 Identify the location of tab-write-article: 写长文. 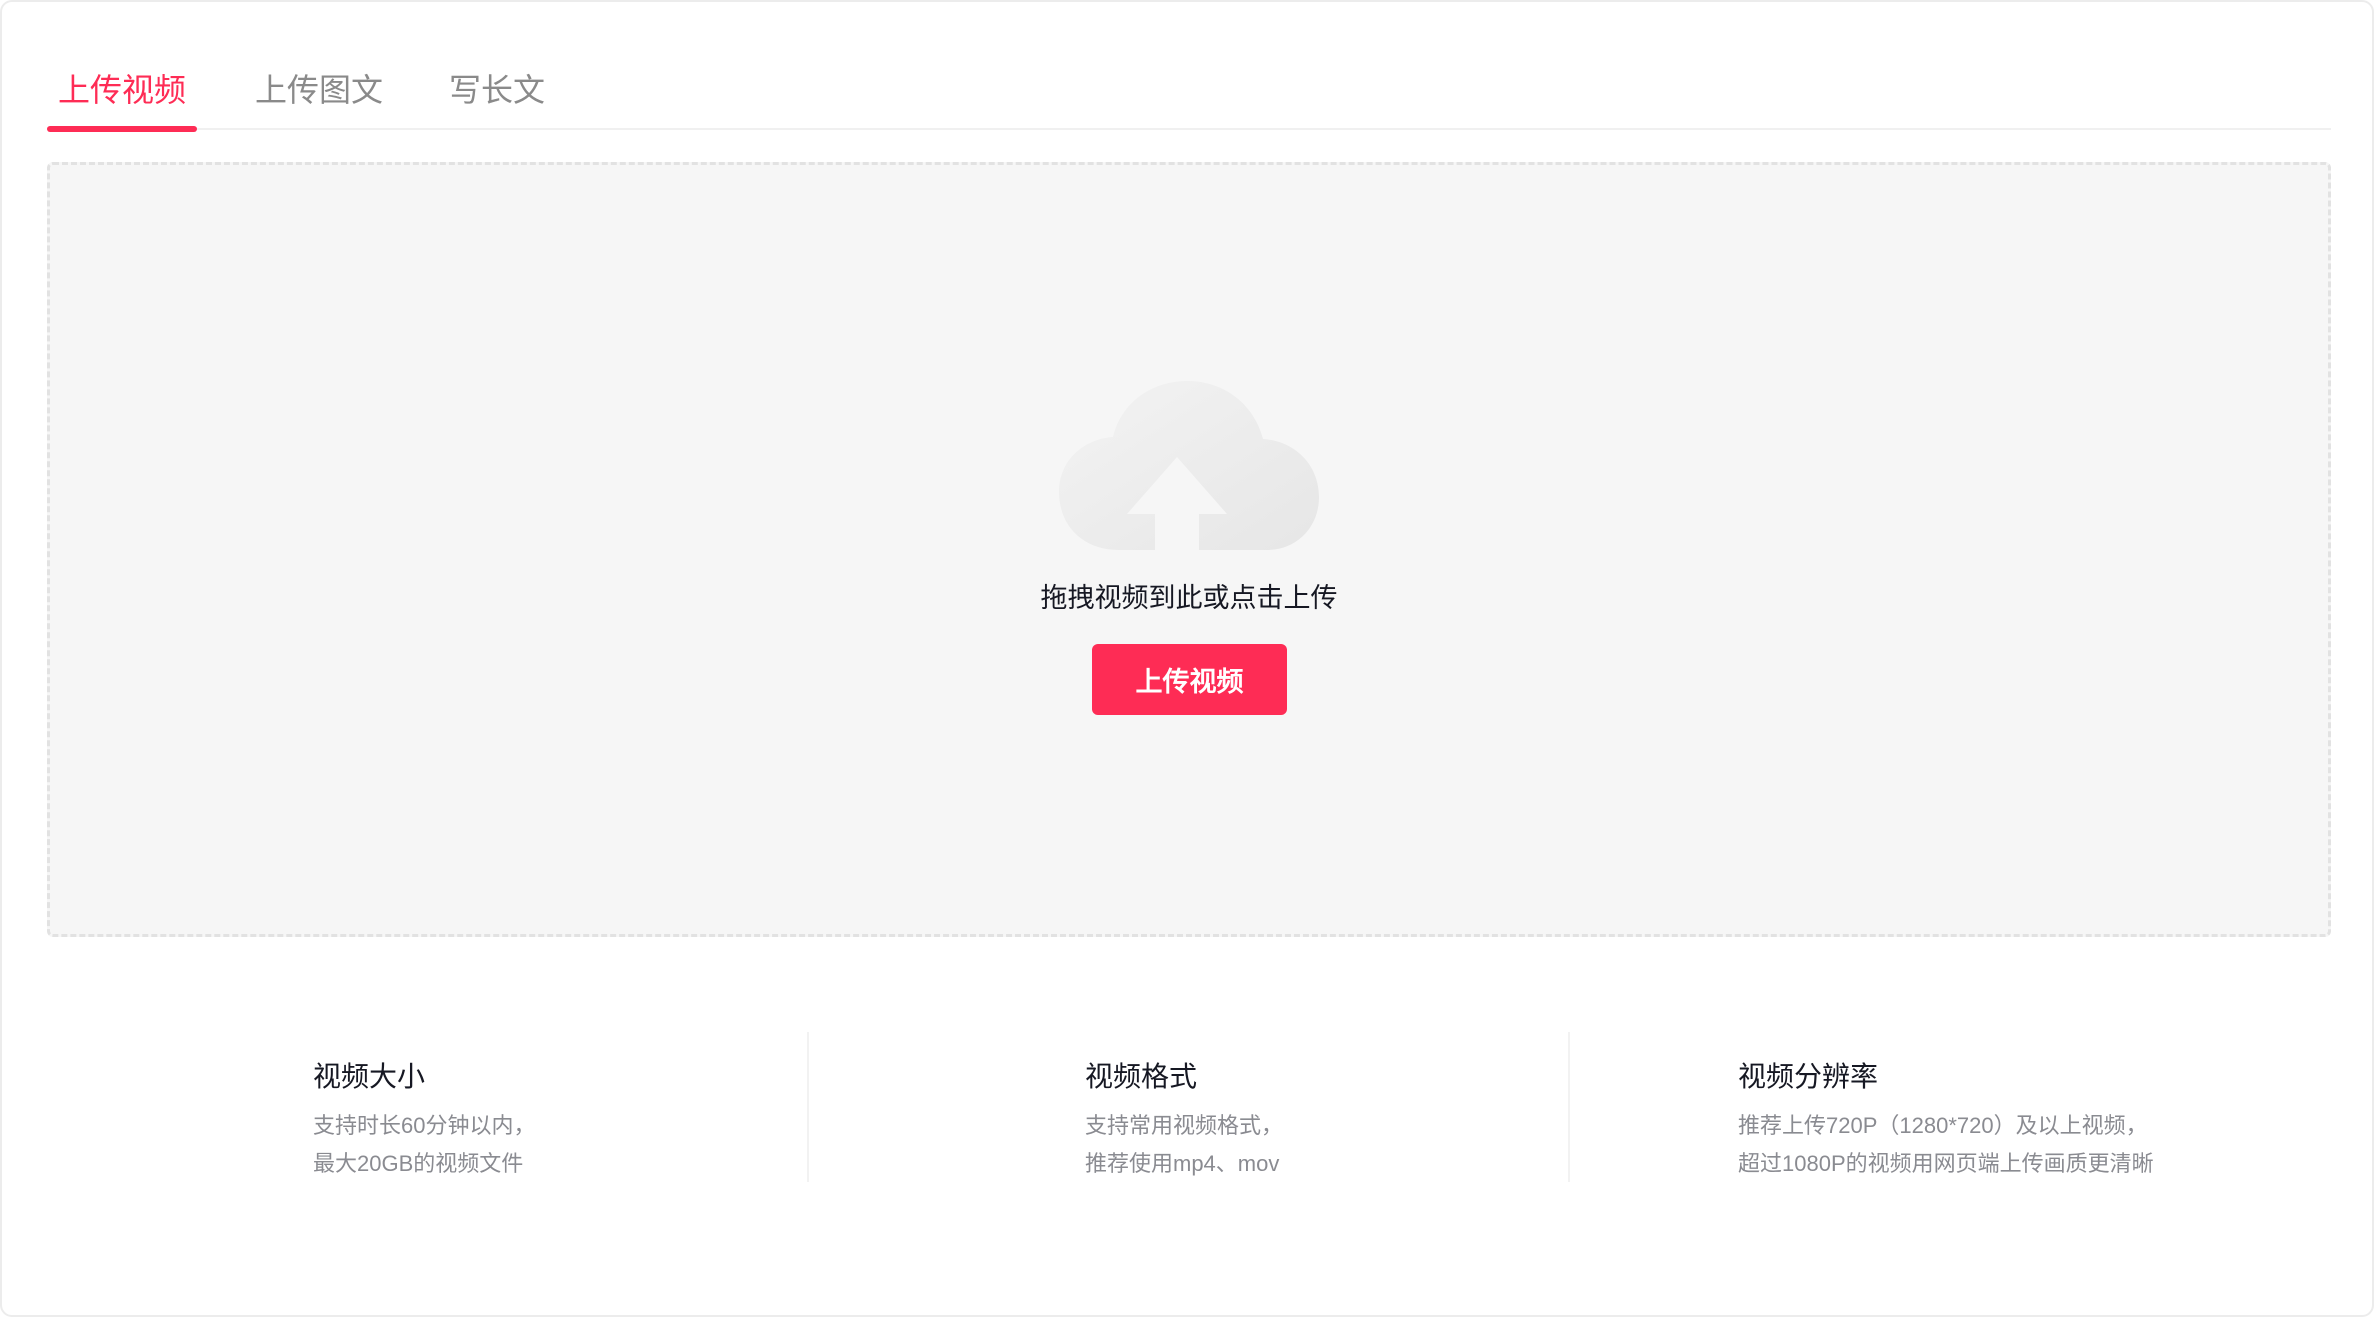
(497, 96).